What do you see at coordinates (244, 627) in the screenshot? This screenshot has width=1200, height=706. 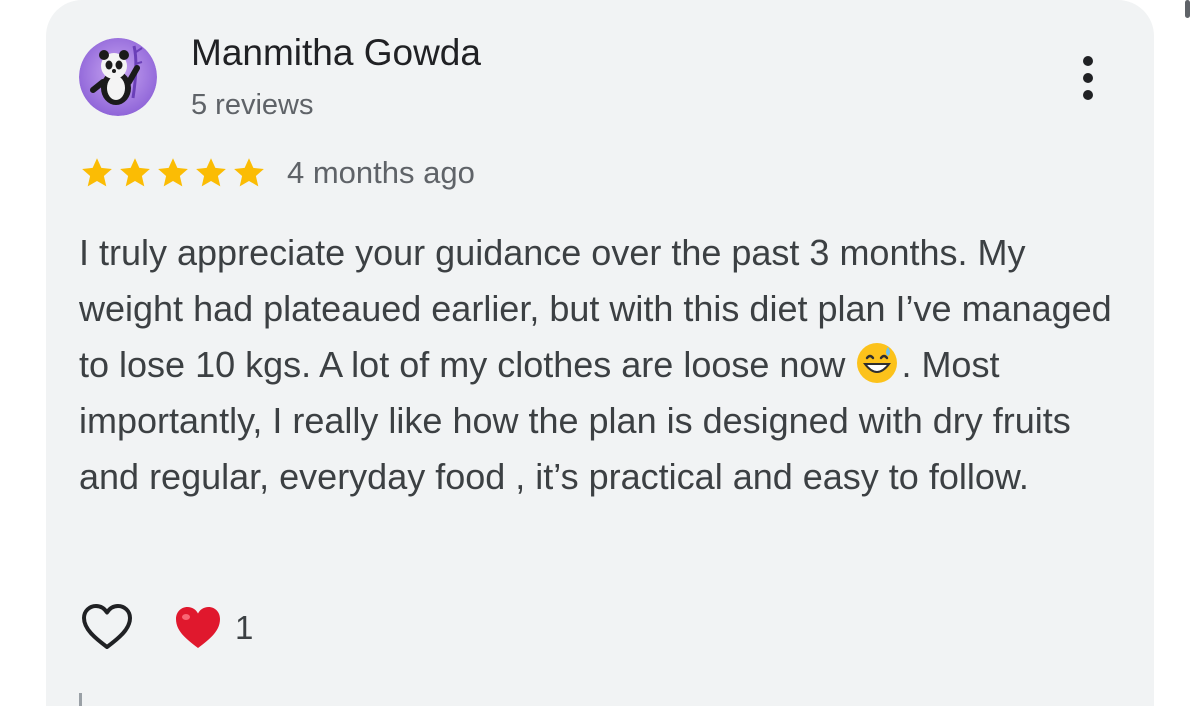 I see `reaction-count: 1` at bounding box center [244, 627].